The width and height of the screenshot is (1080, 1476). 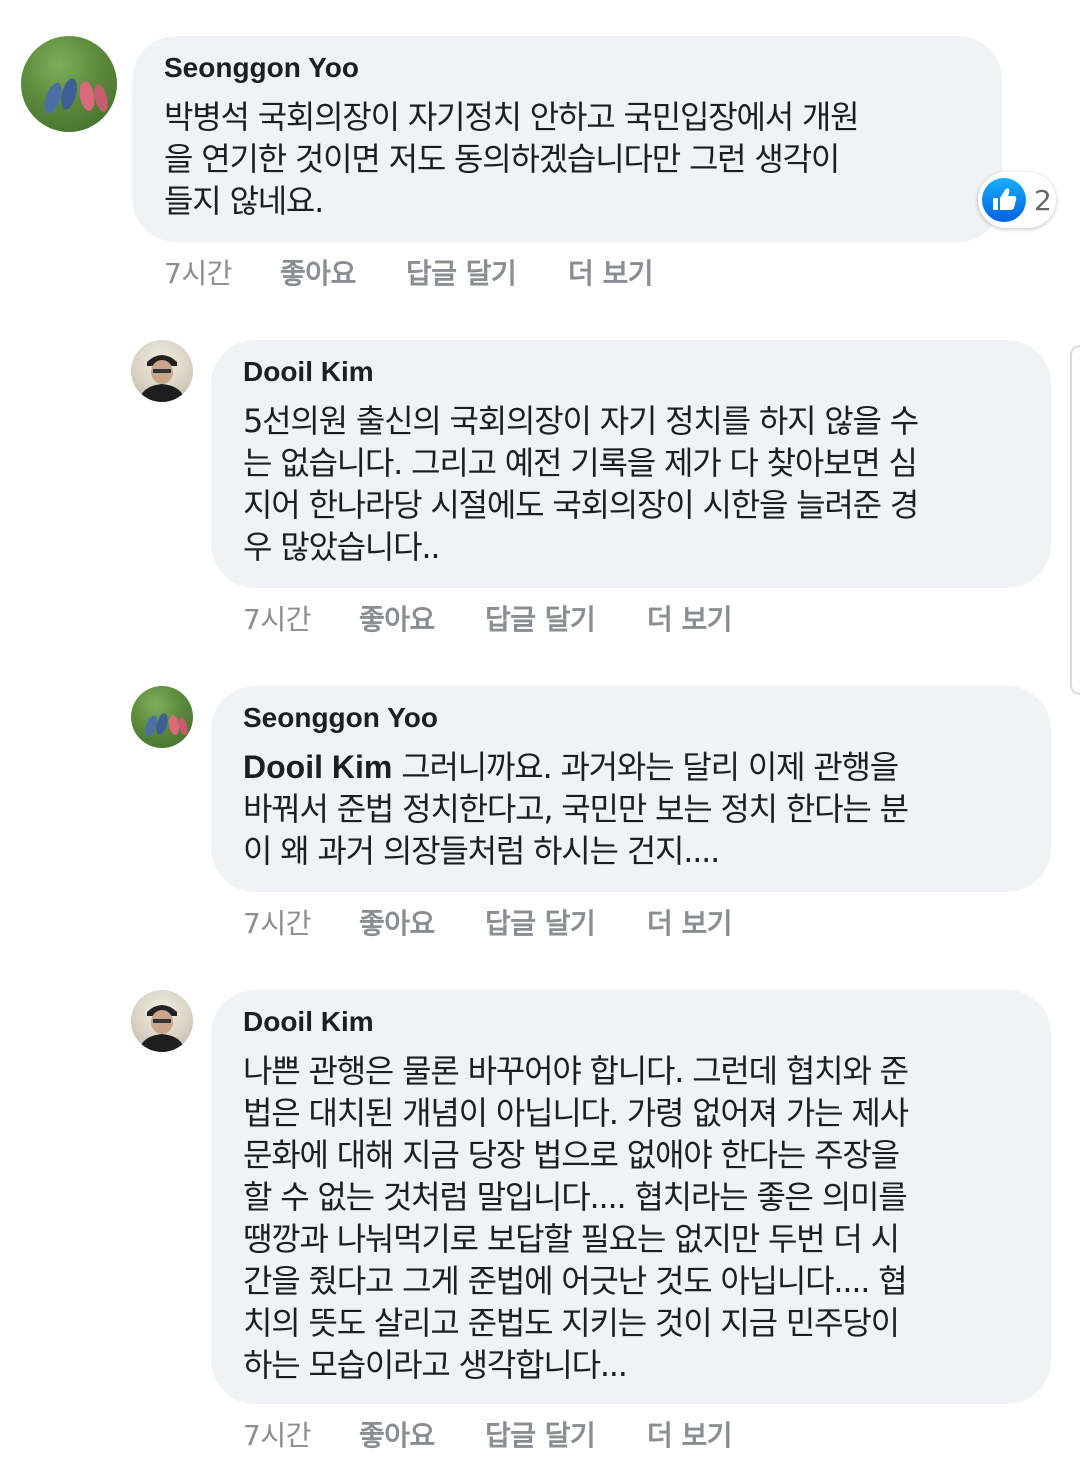 I want to click on like-button: 좋아요, so click(x=397, y=1434).